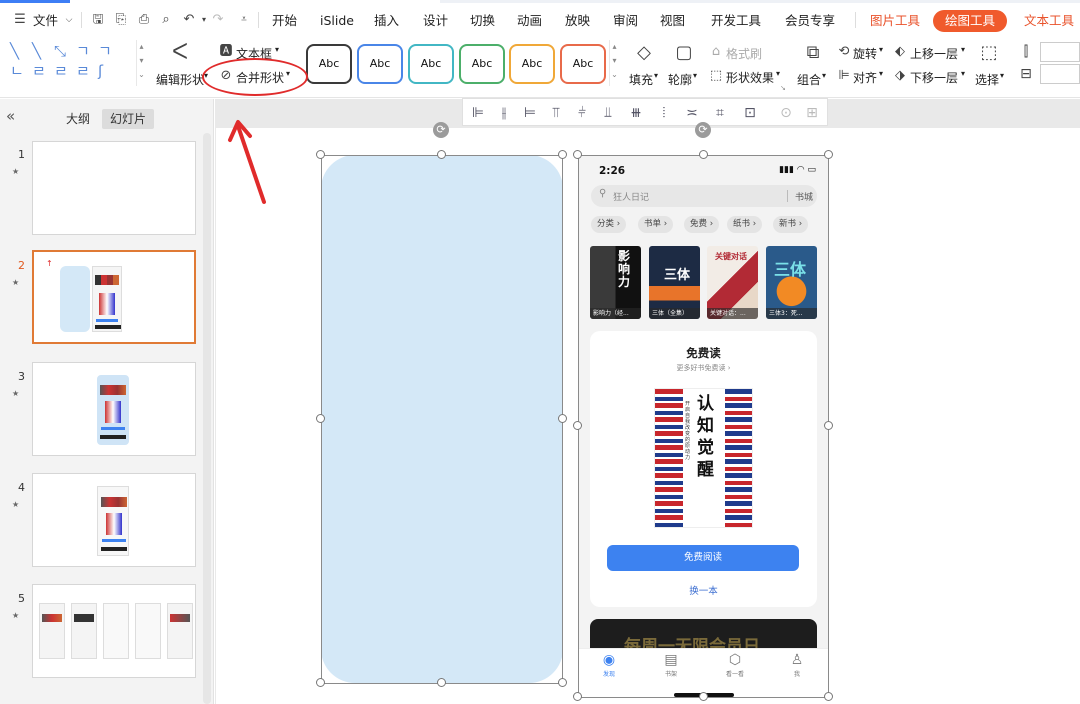  Describe the element at coordinates (720, 113) in the screenshot. I see `crop-icon: ⌗` at that location.